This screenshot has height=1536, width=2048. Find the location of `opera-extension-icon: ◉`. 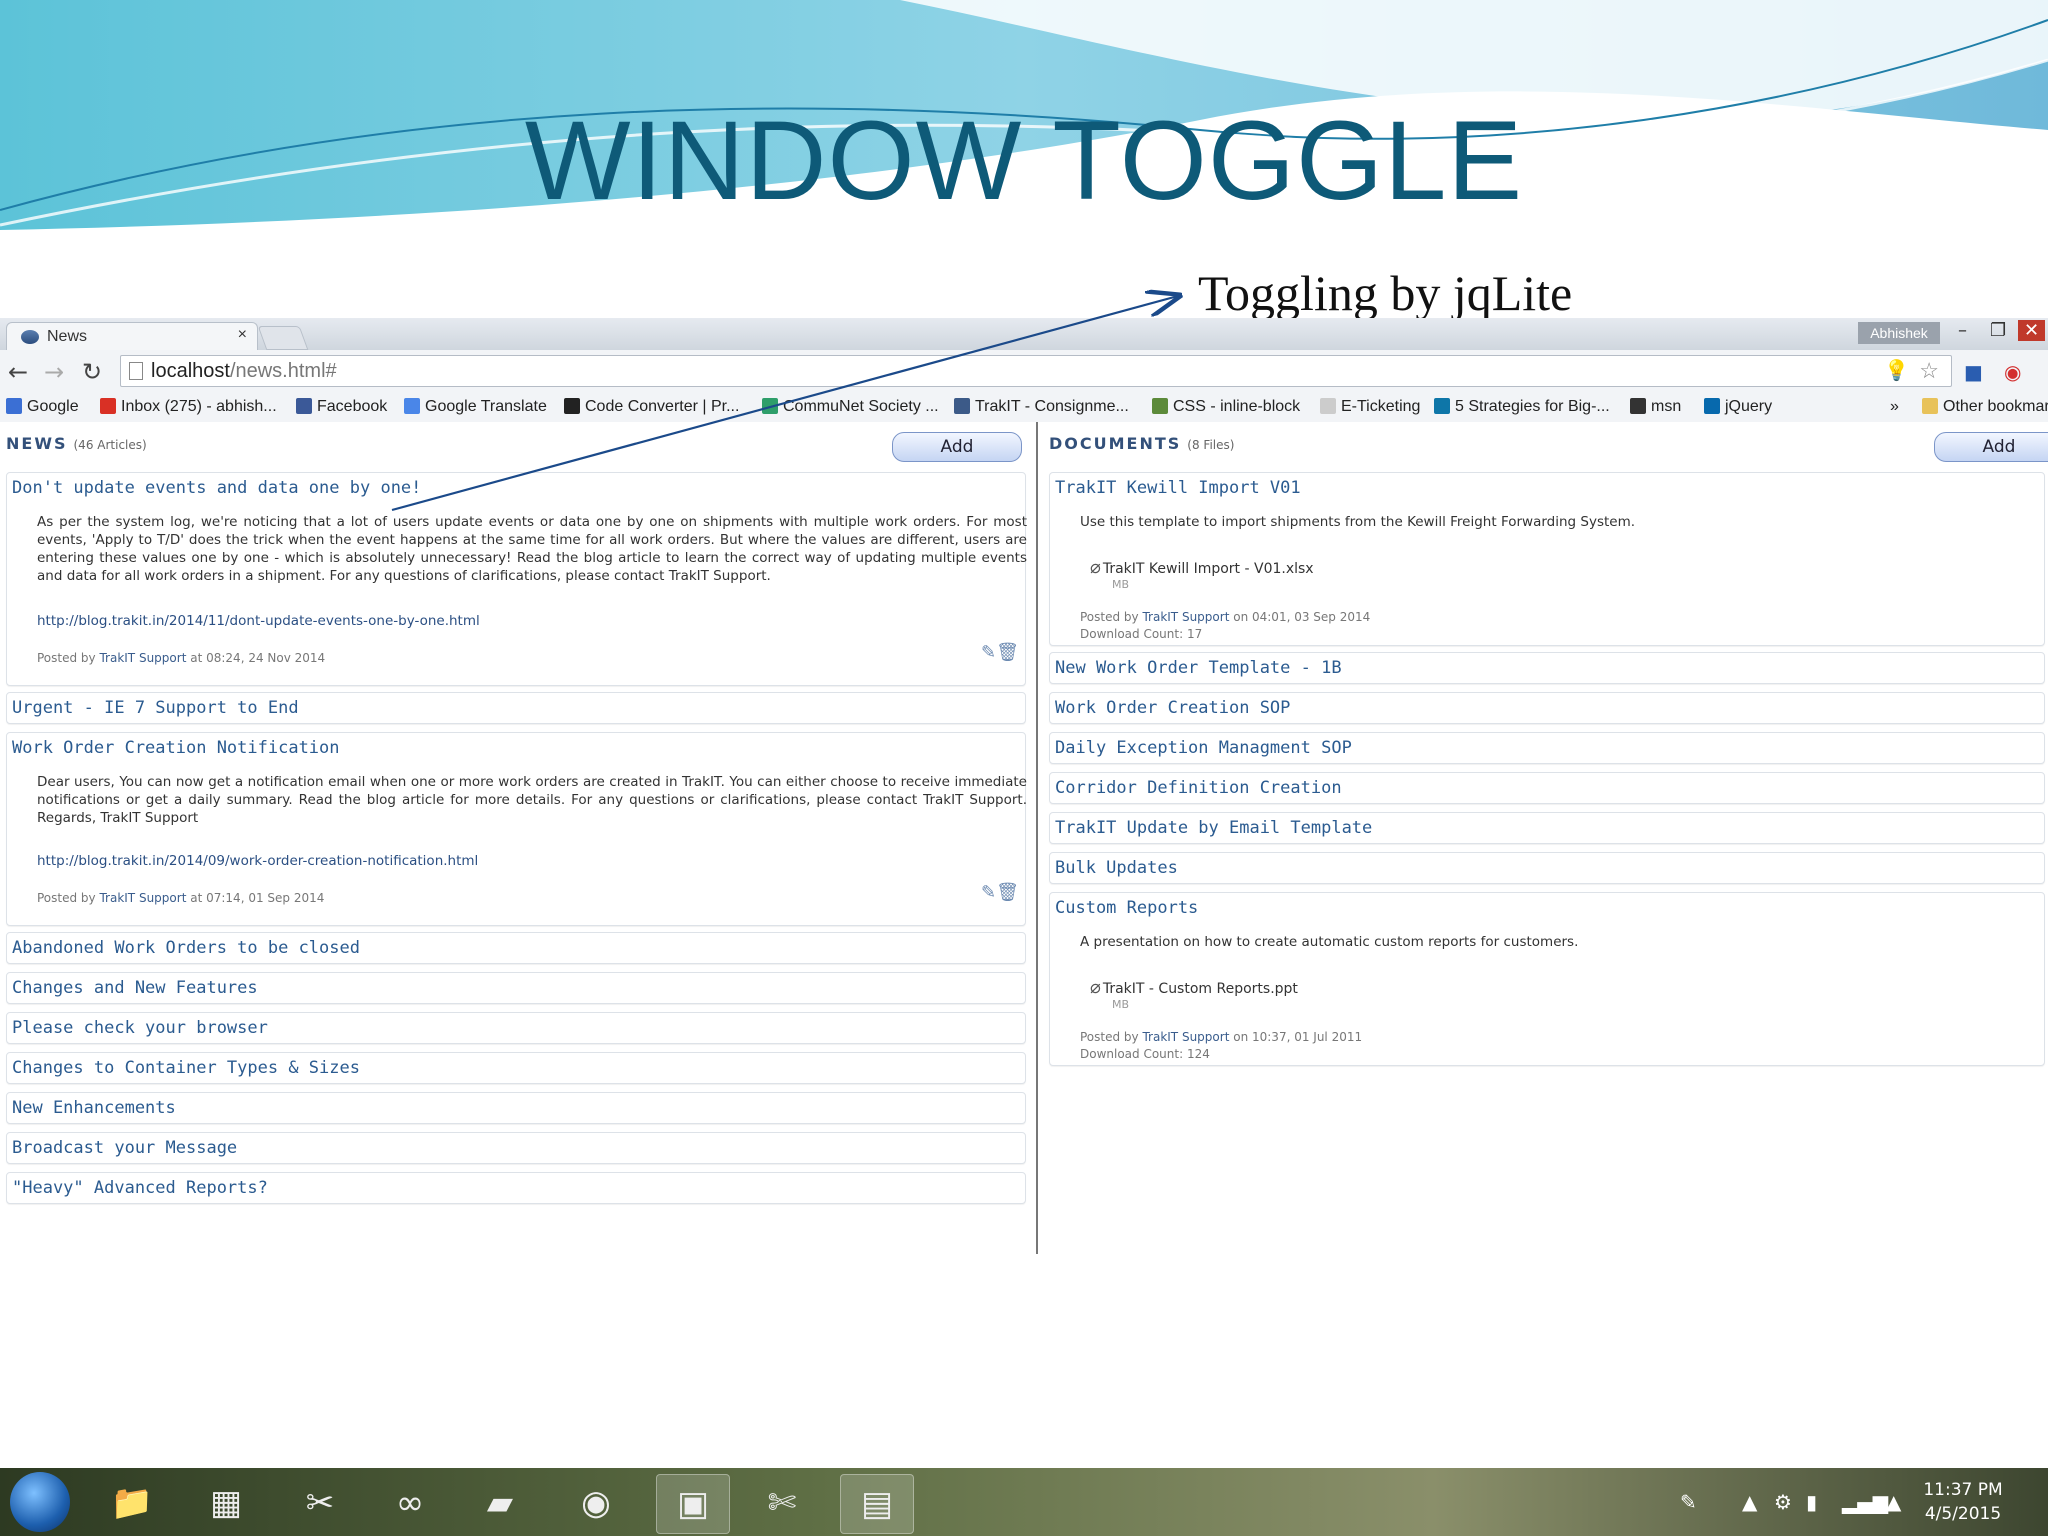

opera-extension-icon: ◉ is located at coordinates (2012, 372).